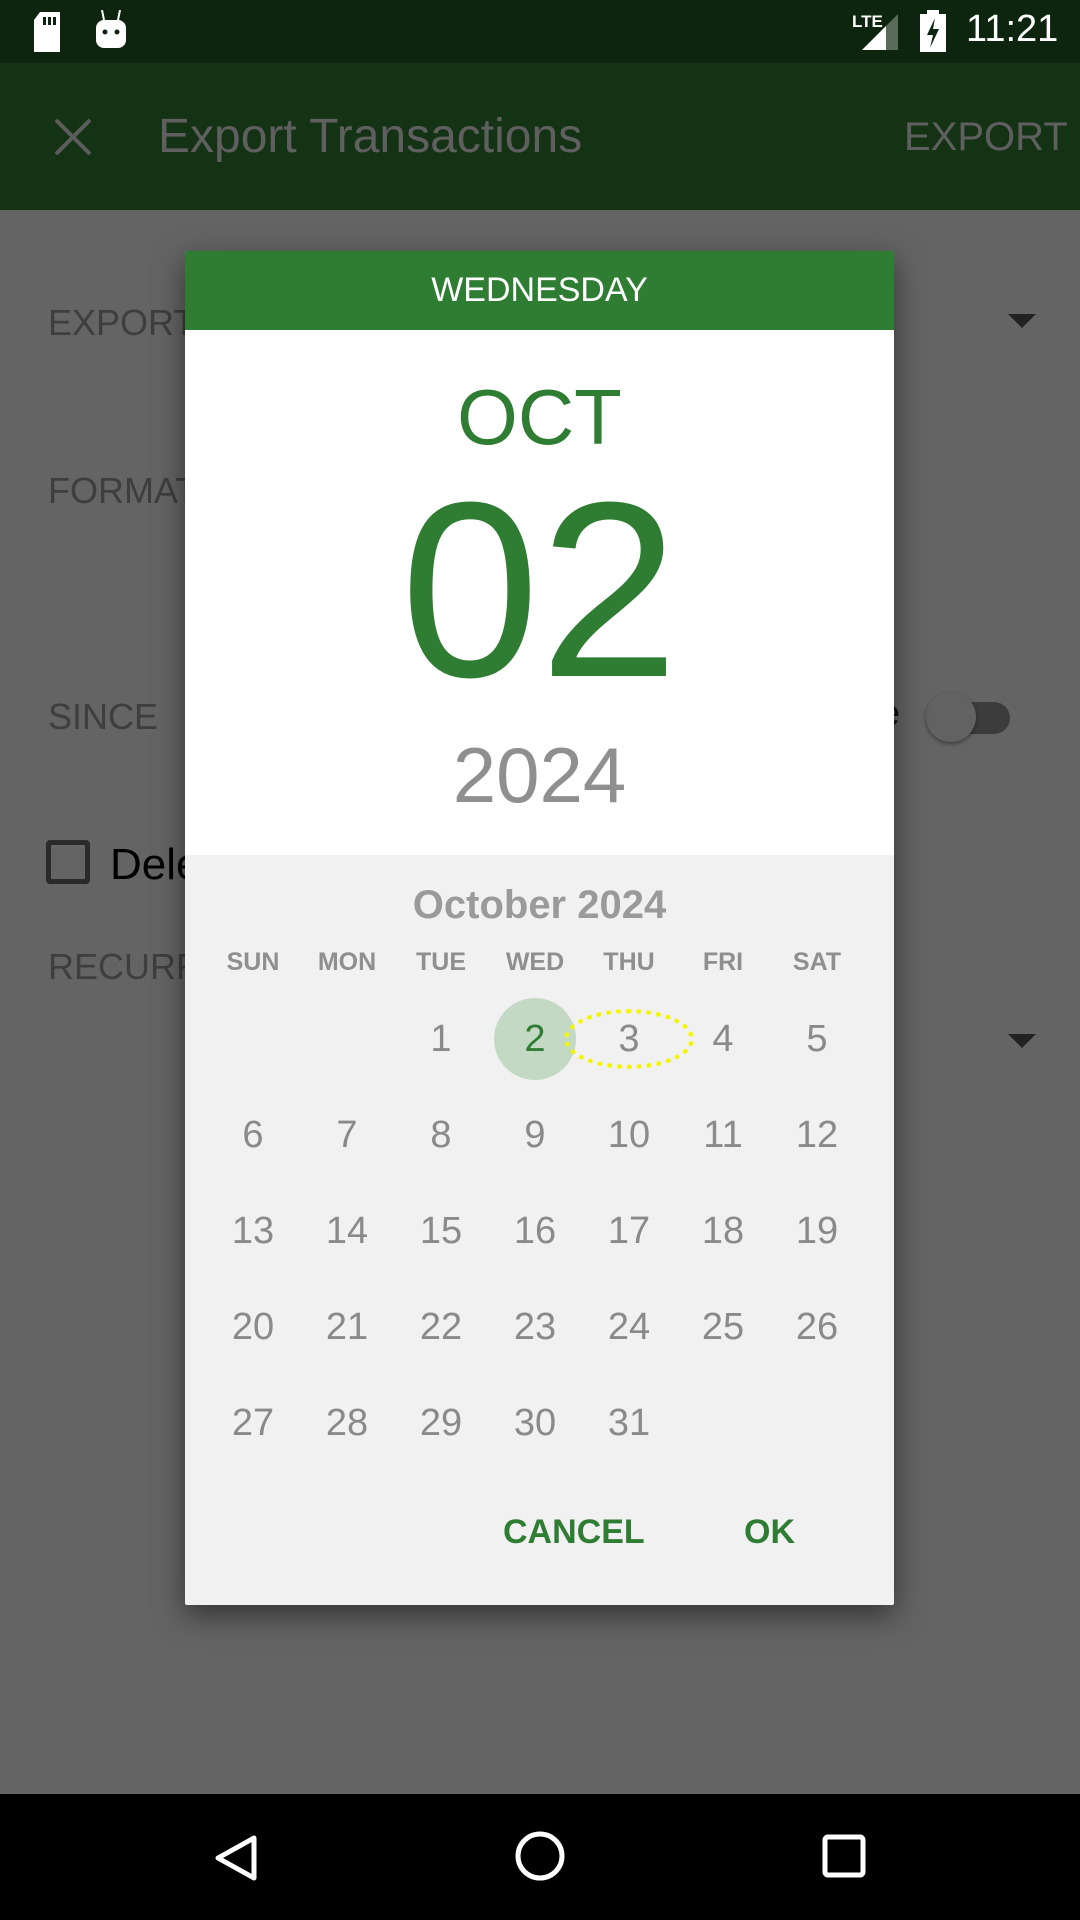 This screenshot has height=1920, width=1080. What do you see at coordinates (629, 1327) in the screenshot?
I see `calendar-day: 24` at bounding box center [629, 1327].